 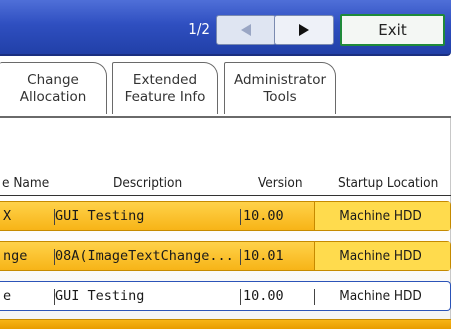 I want to click on row-name: X, so click(x=7, y=216).